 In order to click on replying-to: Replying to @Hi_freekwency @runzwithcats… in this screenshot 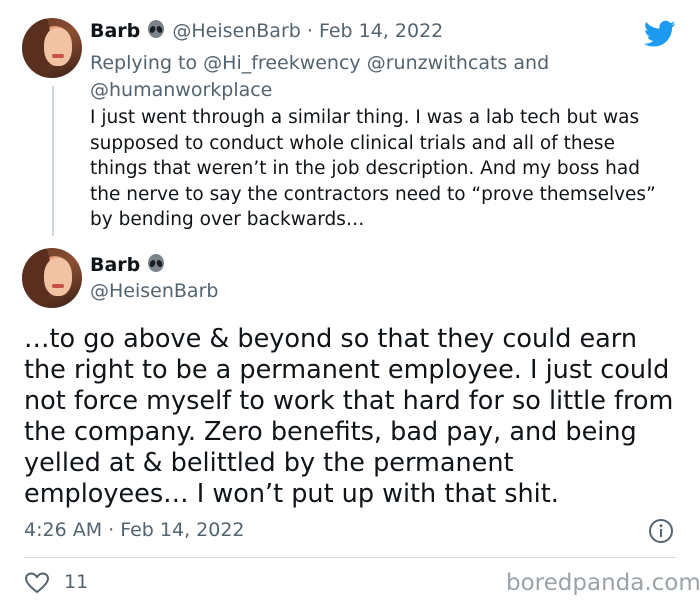, I will do `click(340, 77)`.